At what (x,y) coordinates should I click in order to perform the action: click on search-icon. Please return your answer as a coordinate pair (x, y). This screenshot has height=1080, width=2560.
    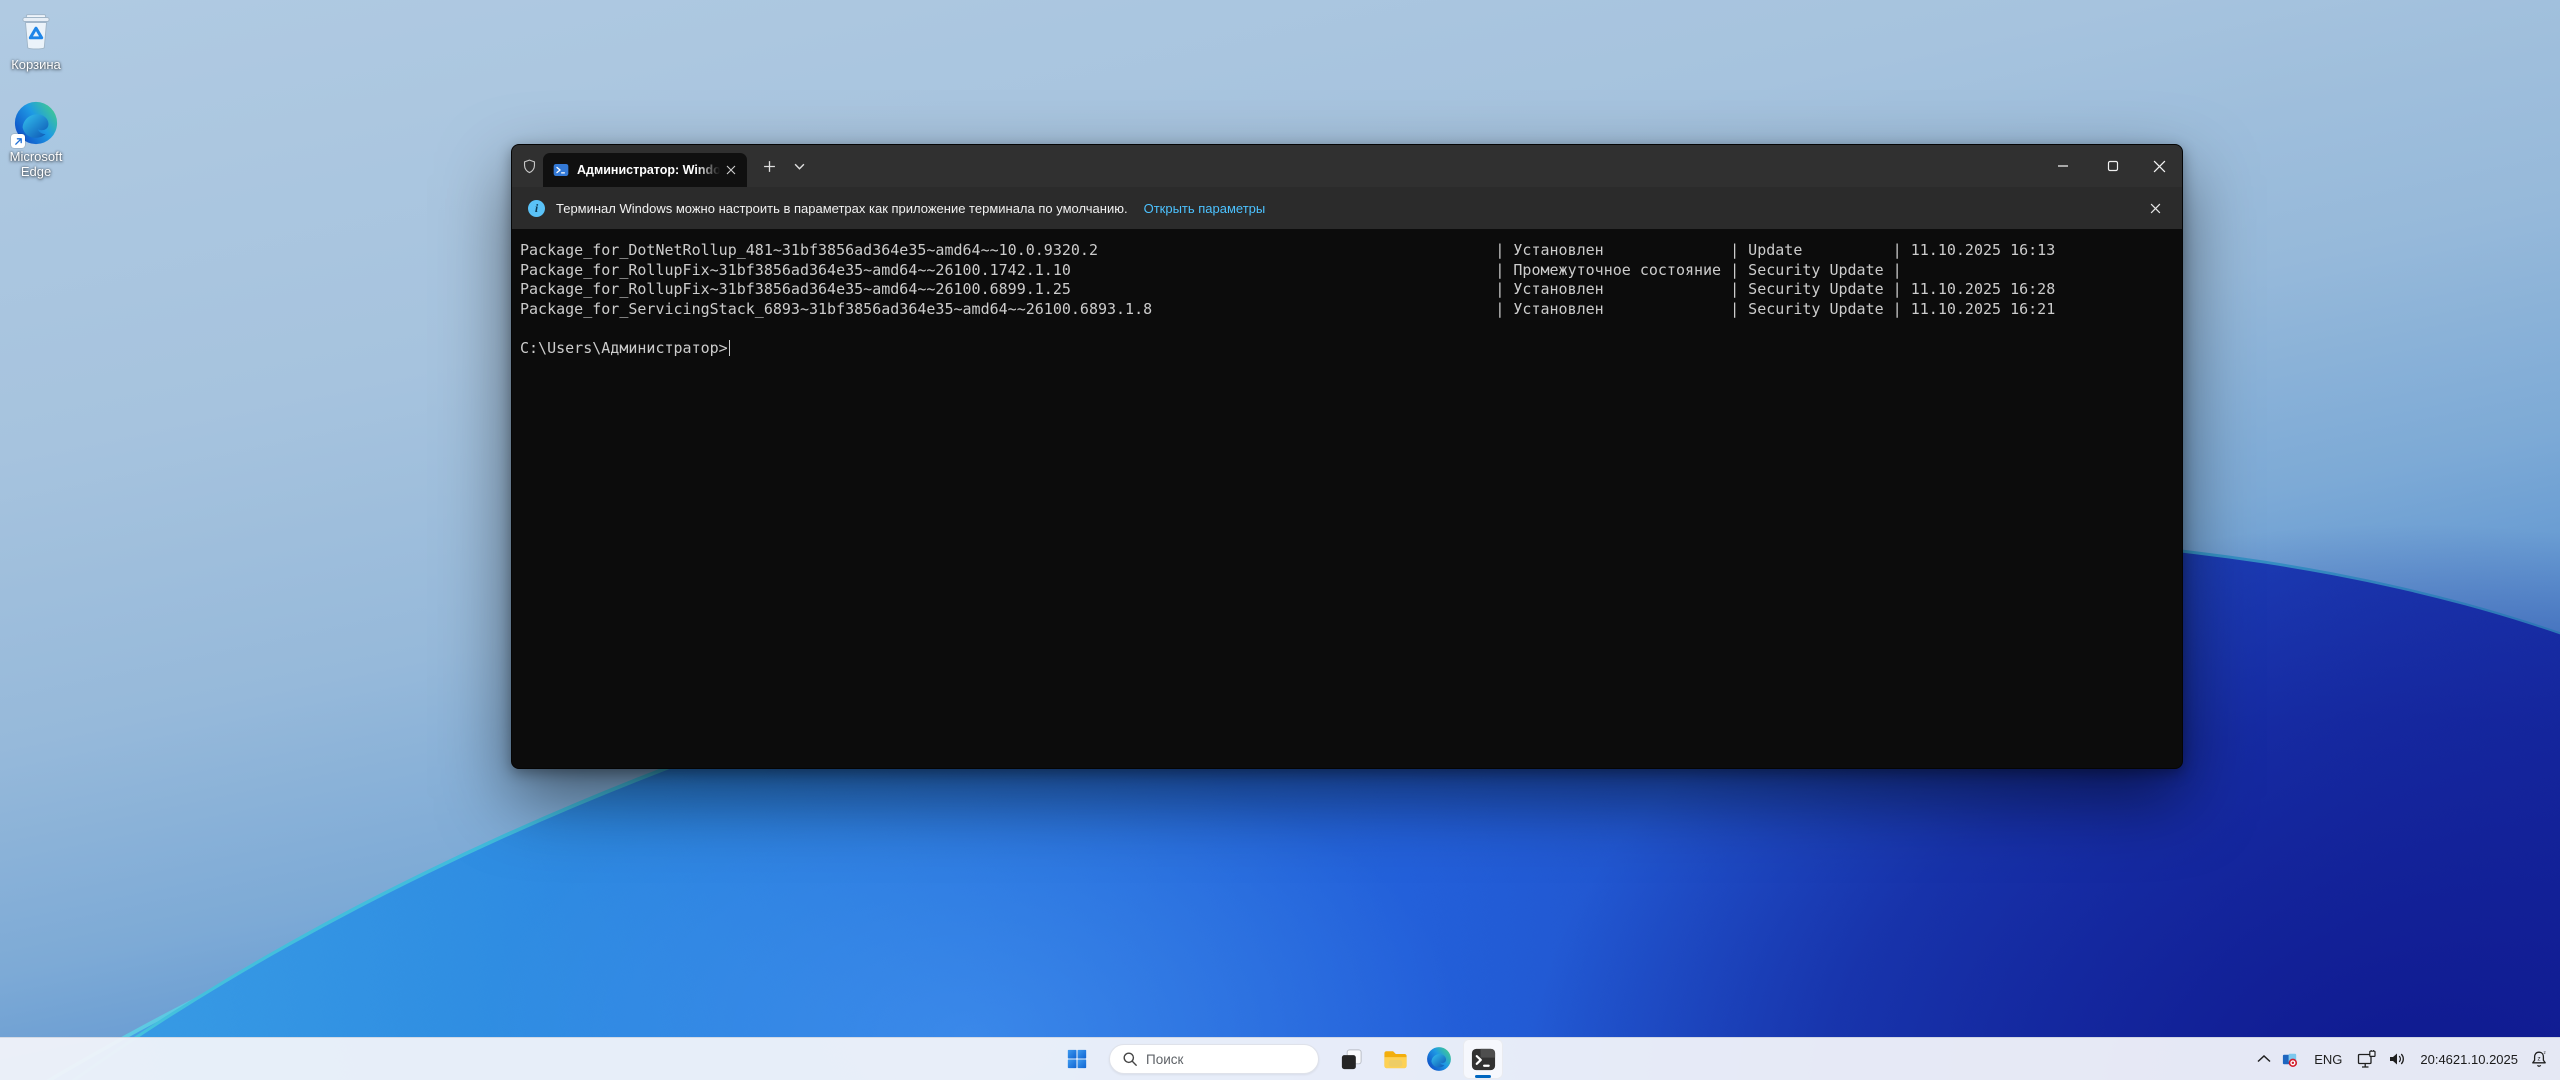
    Looking at the image, I should click on (1130, 1059).